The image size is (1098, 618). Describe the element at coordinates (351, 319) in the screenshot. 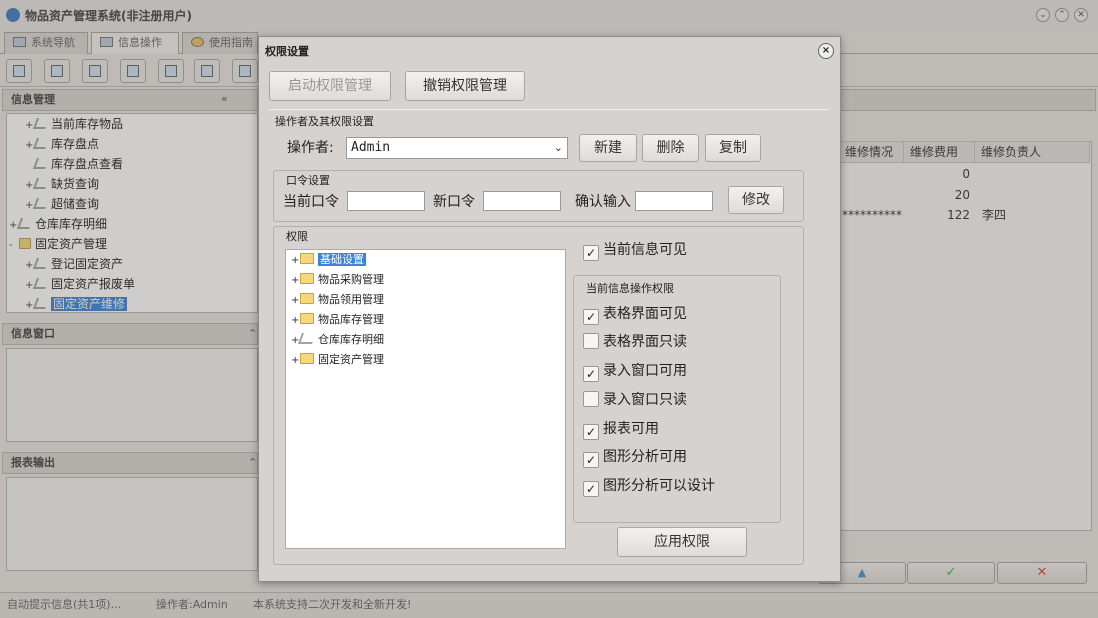

I see `perm-tree-label: 物品库存管理` at that location.